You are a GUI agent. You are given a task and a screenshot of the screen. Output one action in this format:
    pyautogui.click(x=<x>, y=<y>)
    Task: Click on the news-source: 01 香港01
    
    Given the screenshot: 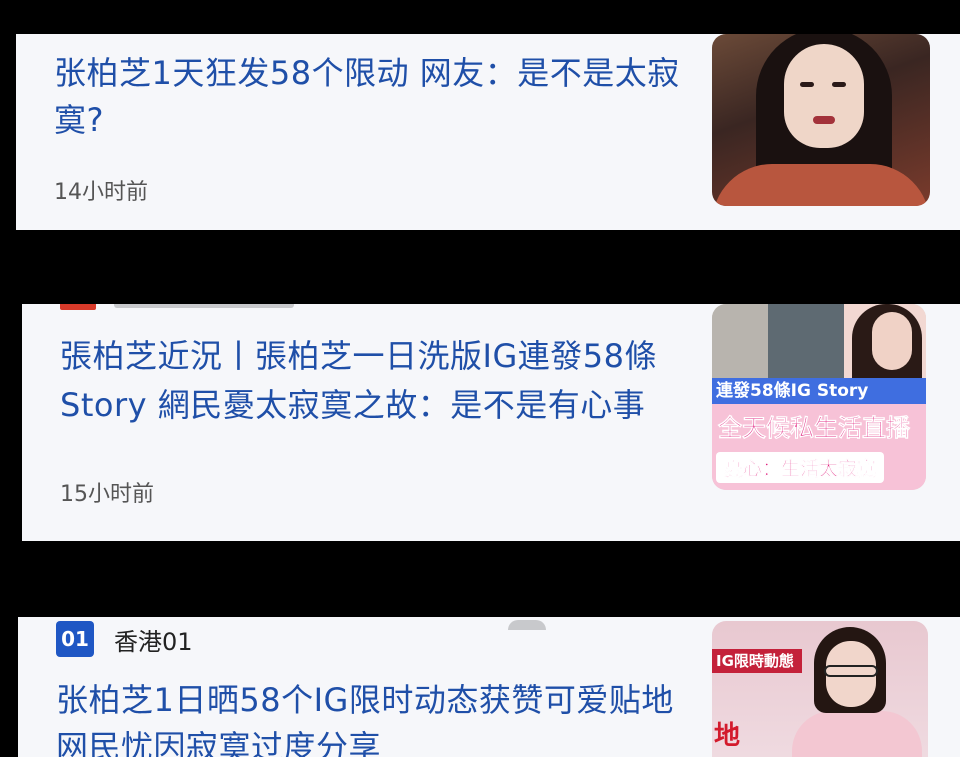 What is the action you would take?
    pyautogui.click(x=124, y=639)
    